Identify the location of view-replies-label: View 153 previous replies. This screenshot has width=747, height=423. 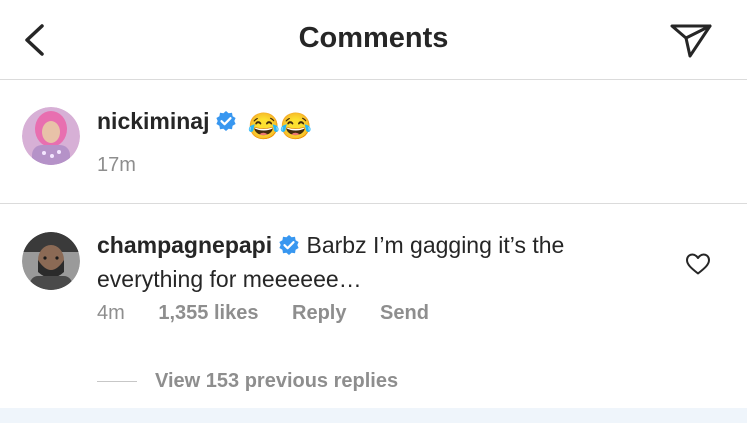
(277, 381).